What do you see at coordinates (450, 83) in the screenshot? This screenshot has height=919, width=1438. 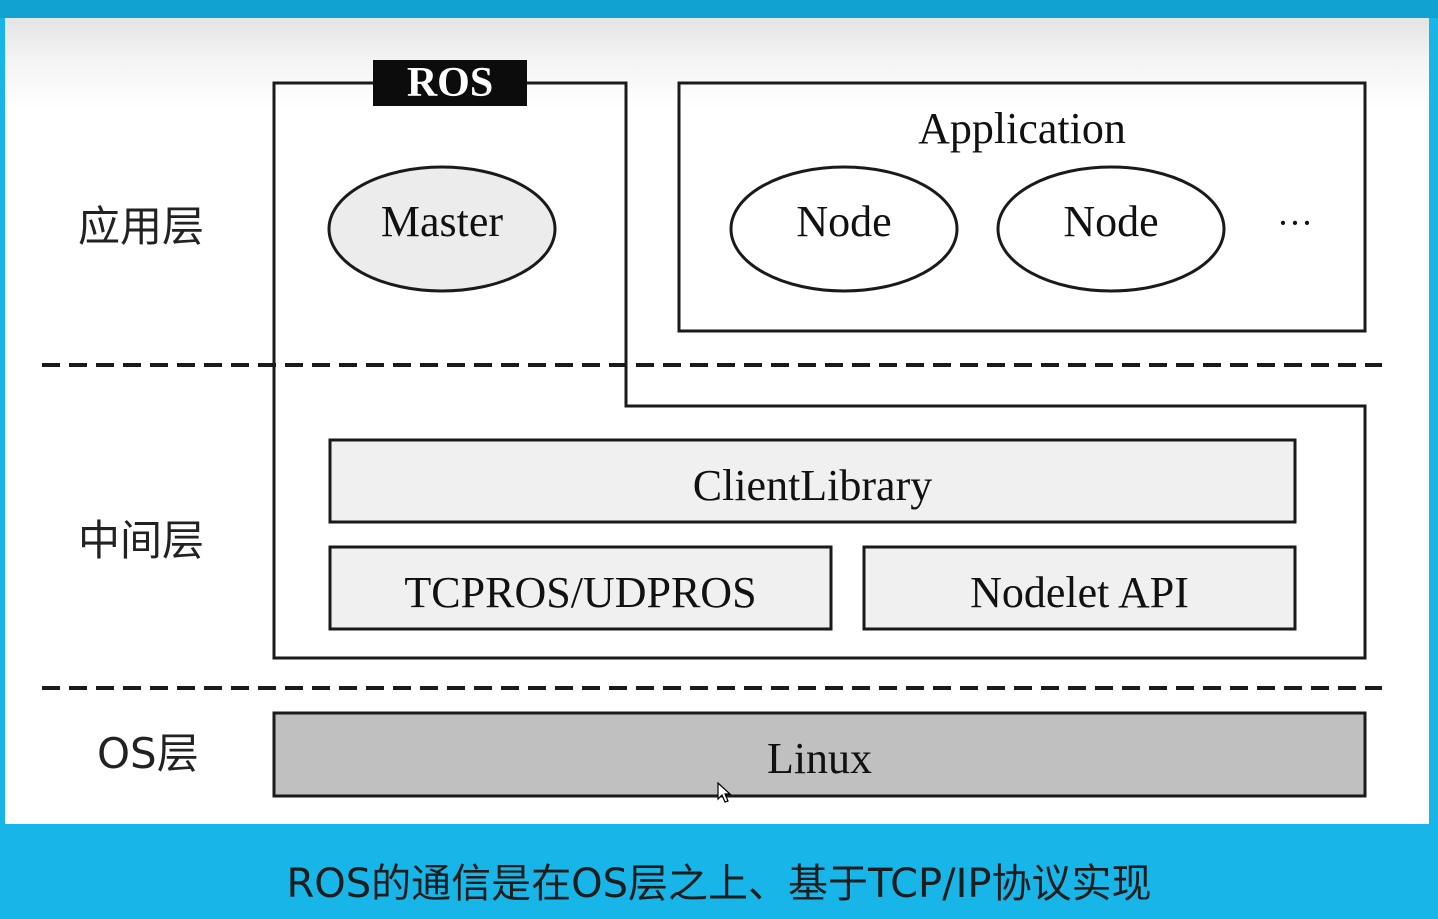 I see `ros-tag: ROS` at bounding box center [450, 83].